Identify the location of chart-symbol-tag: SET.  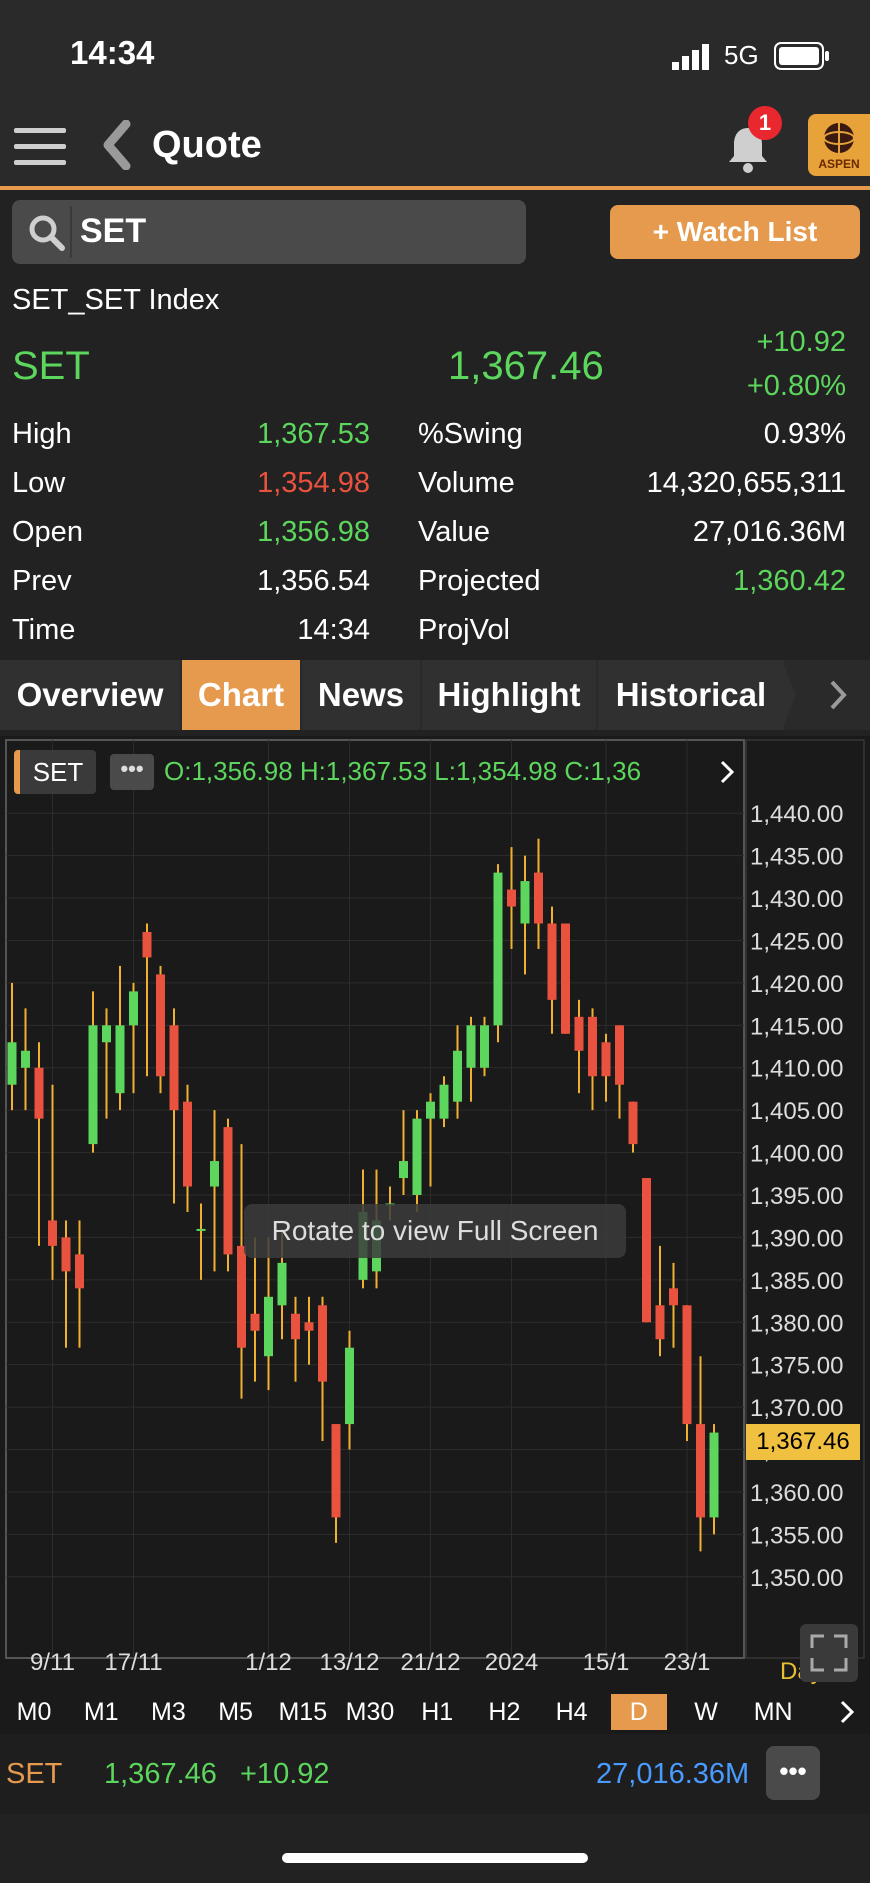
(55, 772).